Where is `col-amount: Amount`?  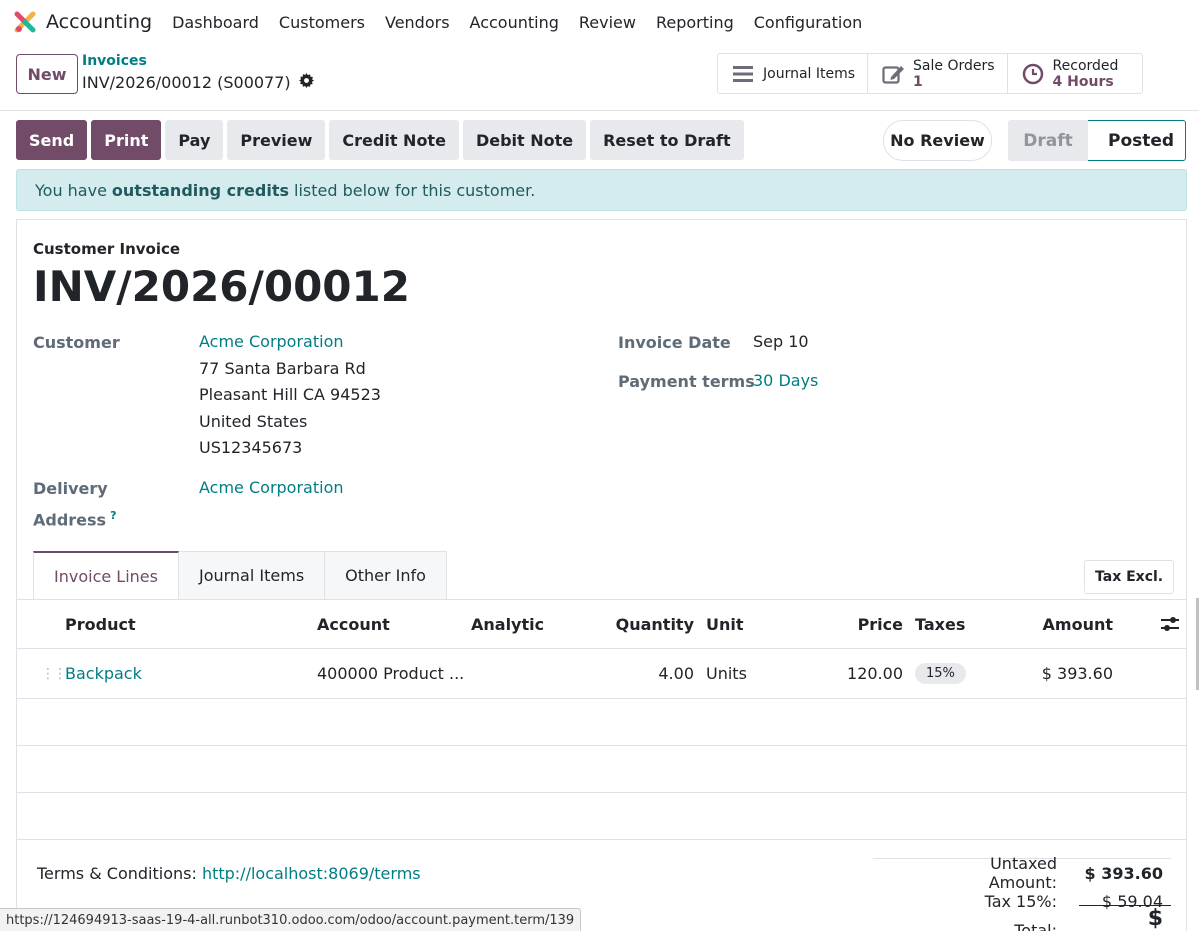
col-amount: Amount is located at coordinates (1060, 624).